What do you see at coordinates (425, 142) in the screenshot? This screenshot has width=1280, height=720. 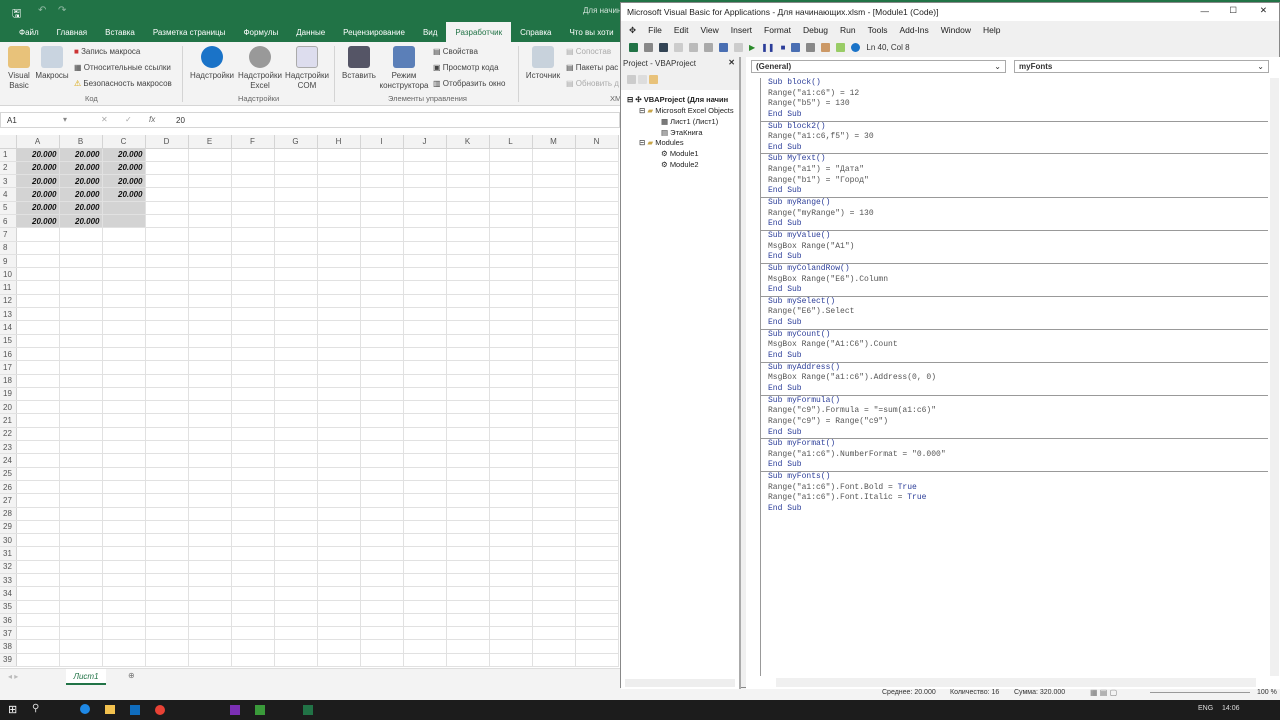 I see `column-header: J` at bounding box center [425, 142].